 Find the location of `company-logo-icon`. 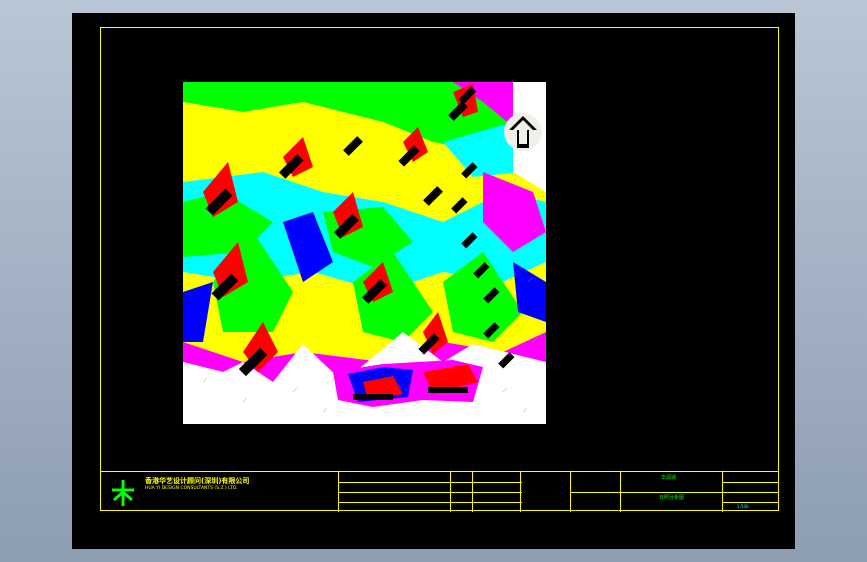

company-logo-icon is located at coordinates (123, 493).